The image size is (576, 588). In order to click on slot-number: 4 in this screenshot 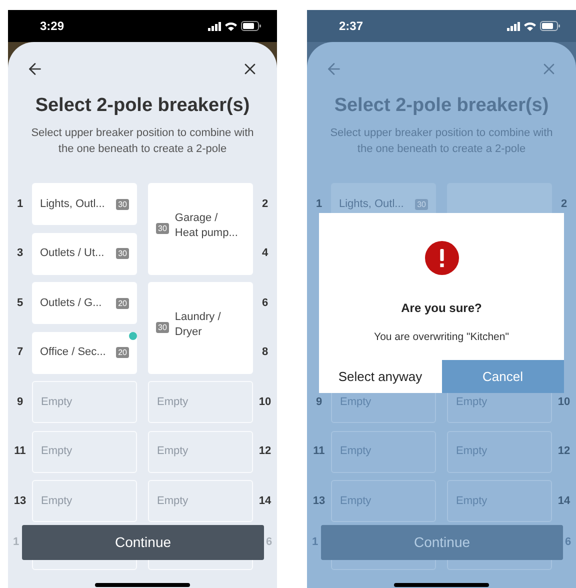, I will do `click(265, 254)`.